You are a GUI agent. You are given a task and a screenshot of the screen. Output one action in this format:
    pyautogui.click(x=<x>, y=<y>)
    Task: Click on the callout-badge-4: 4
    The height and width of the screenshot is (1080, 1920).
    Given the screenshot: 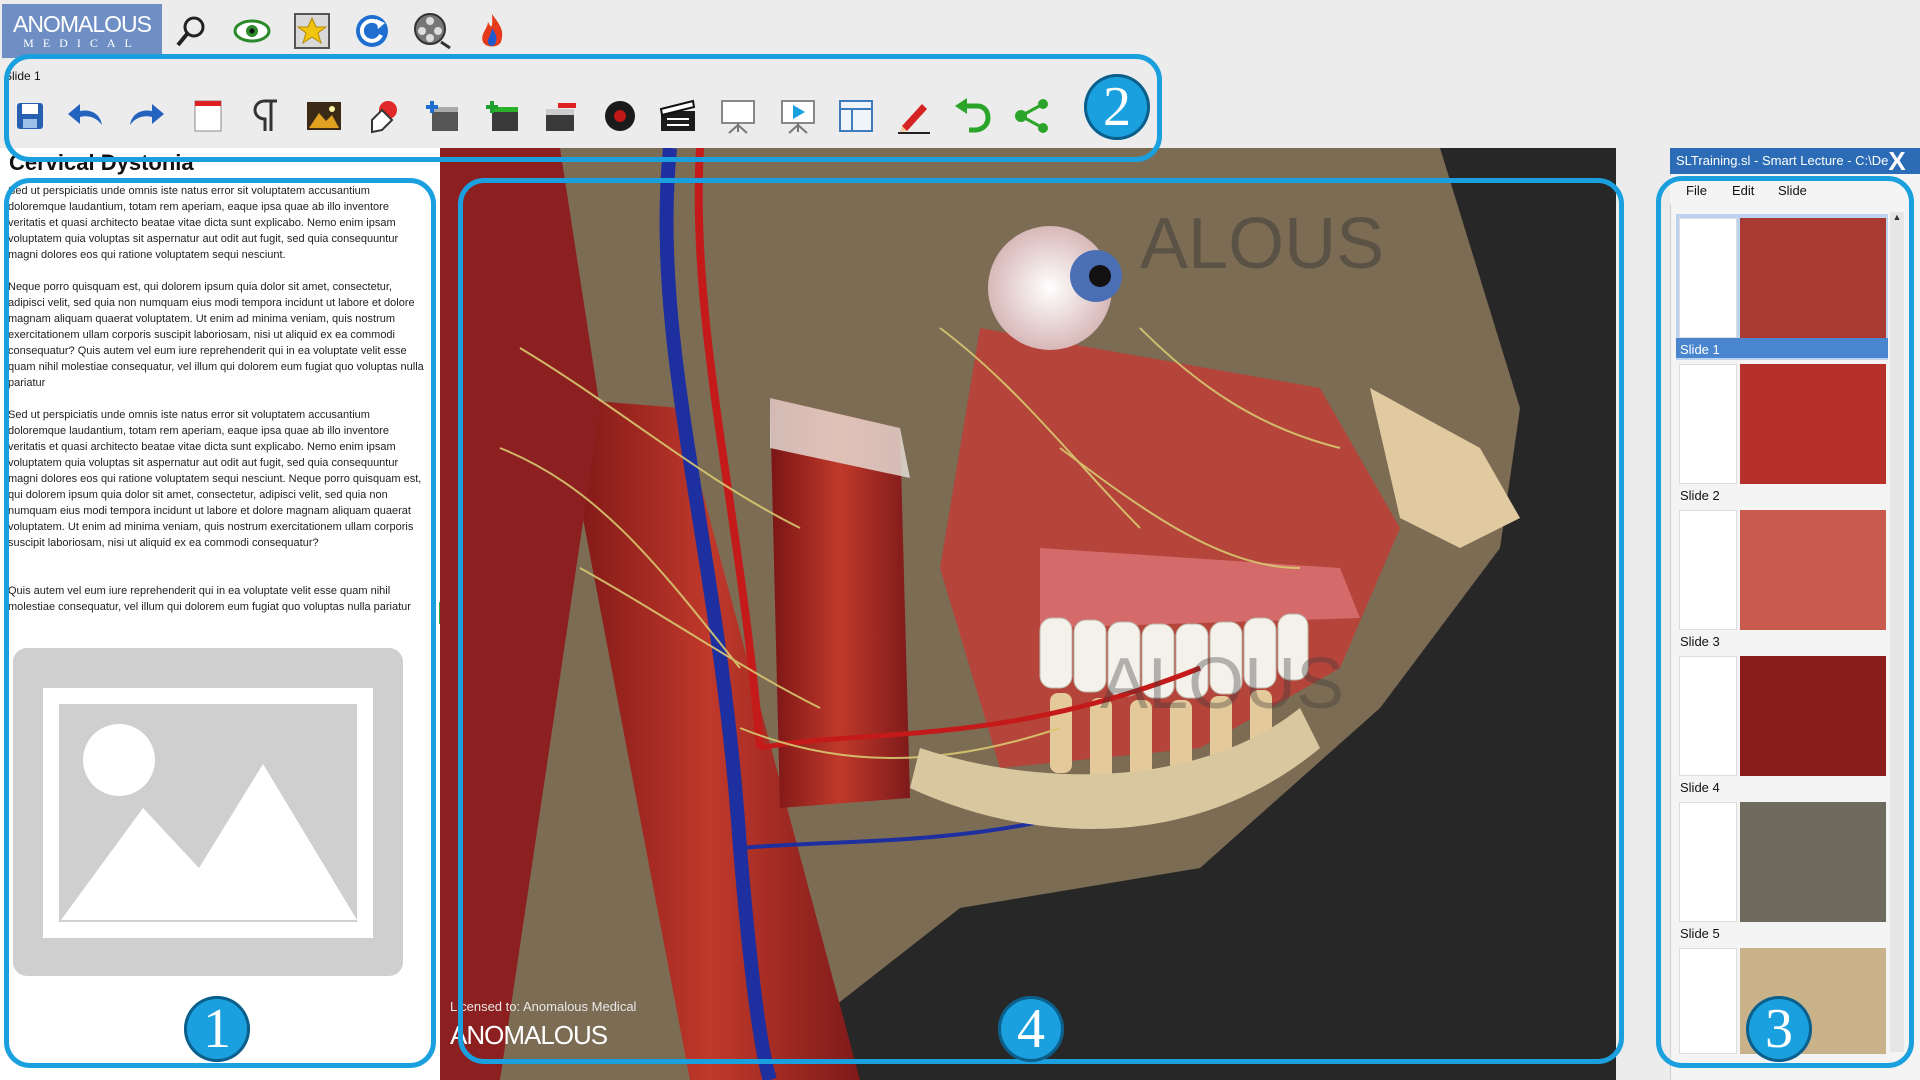 What is the action you would take?
    pyautogui.click(x=1031, y=1029)
    